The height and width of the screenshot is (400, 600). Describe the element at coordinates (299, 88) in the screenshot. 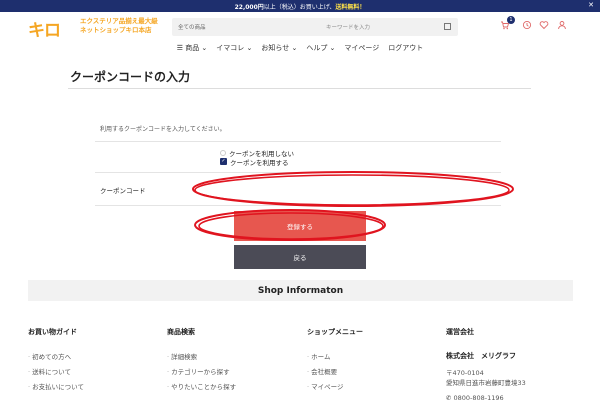

I see `title-divider` at that location.